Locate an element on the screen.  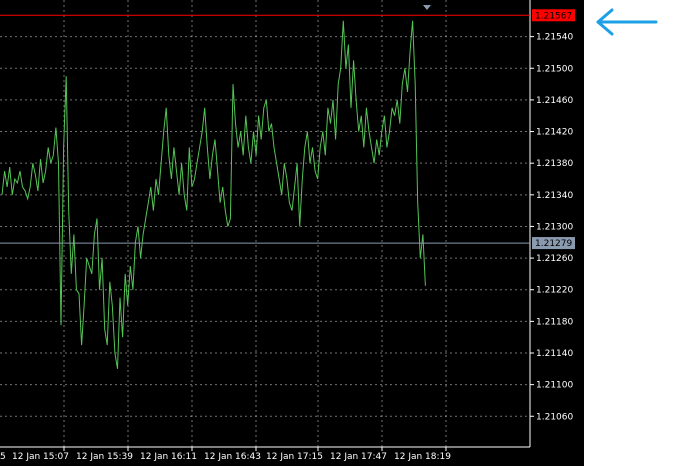
ask-price-label: 1.21567 is located at coordinates (553, 16).